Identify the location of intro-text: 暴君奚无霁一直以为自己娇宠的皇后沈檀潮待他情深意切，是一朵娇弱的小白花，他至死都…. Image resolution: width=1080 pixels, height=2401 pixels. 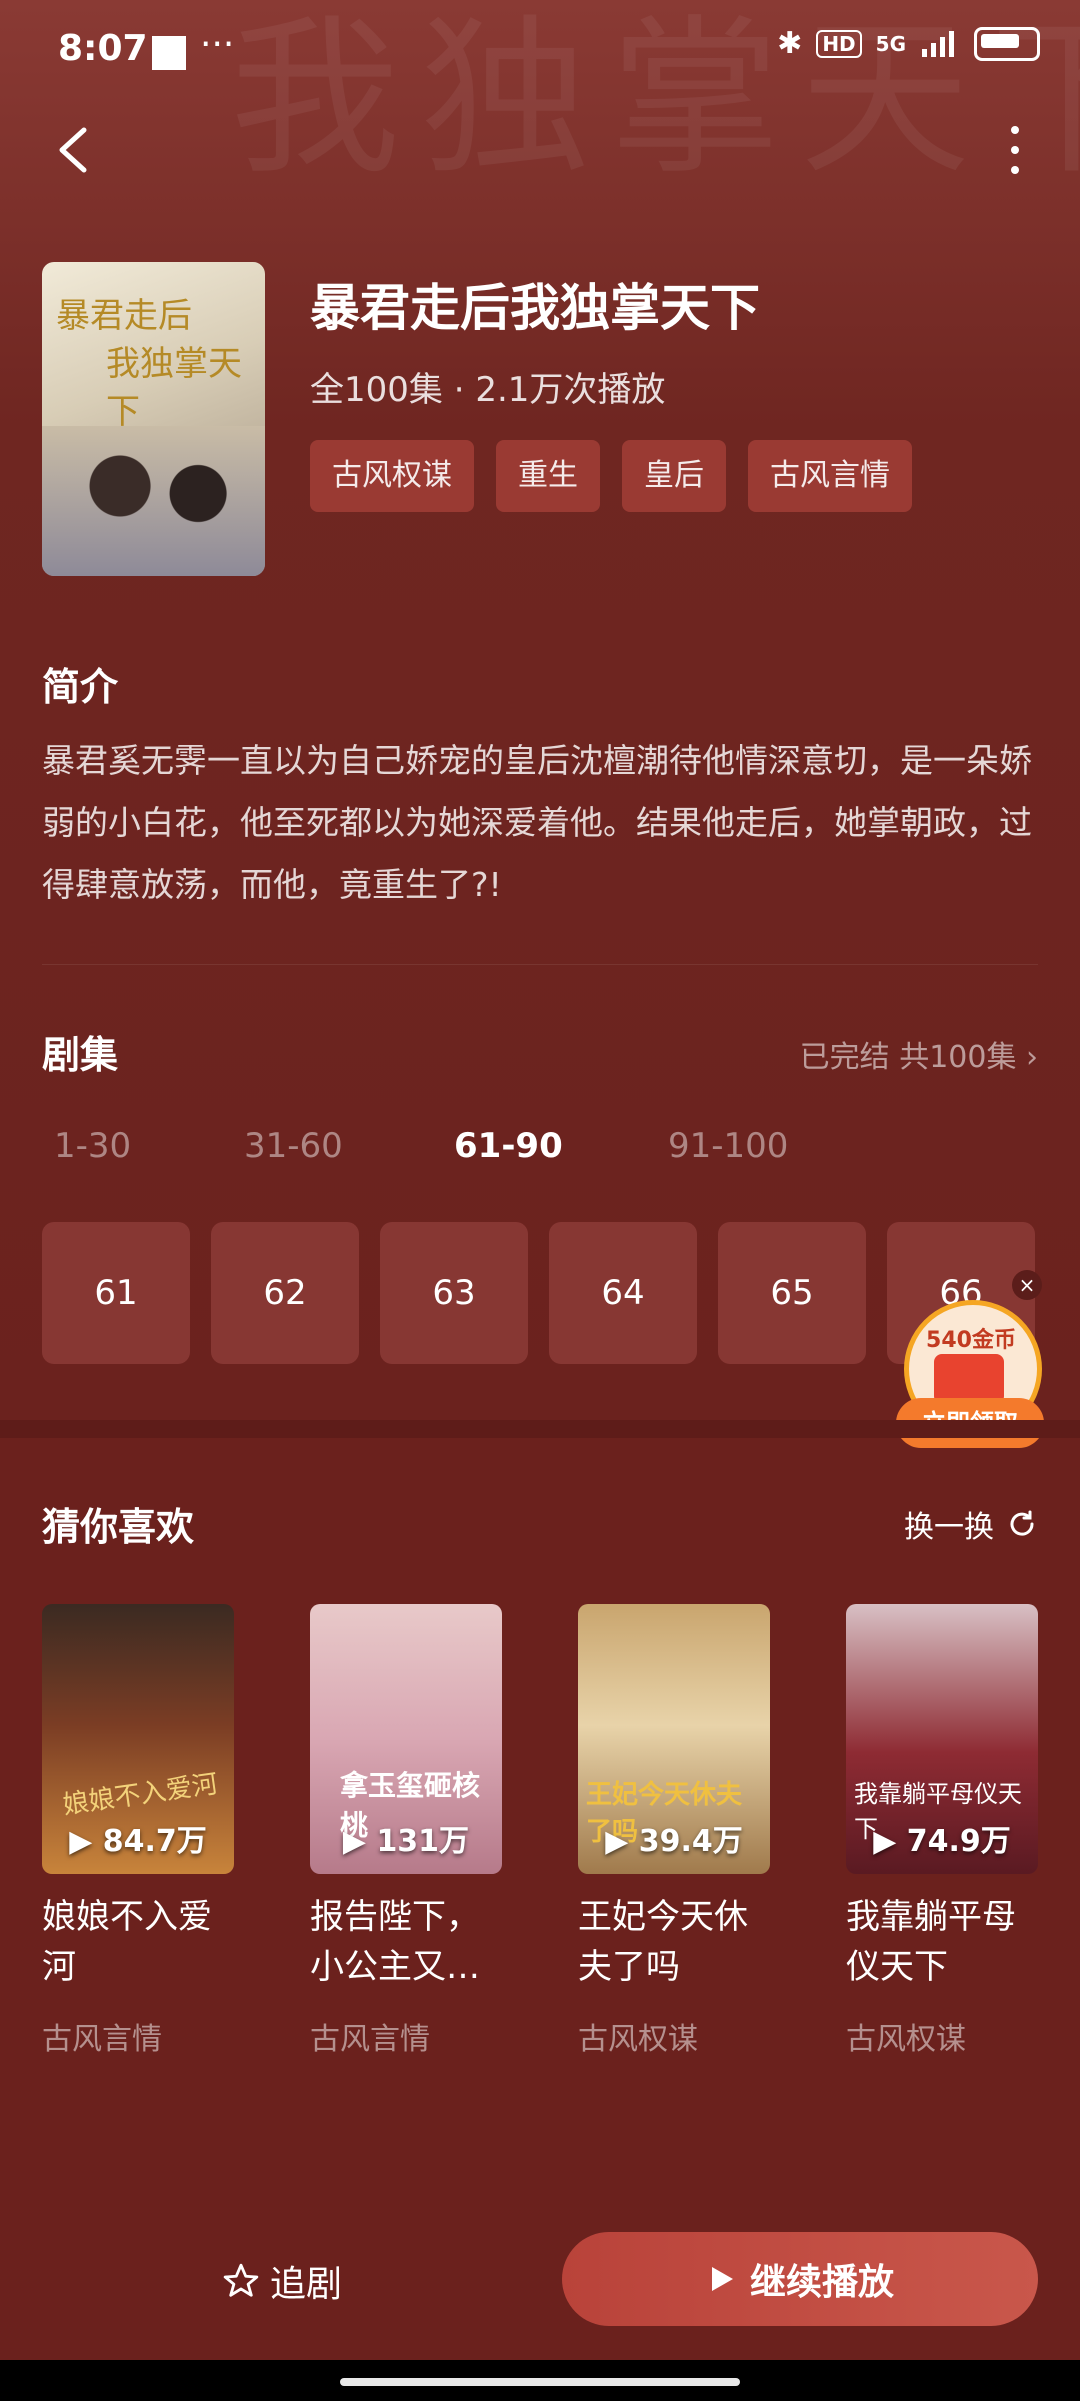
(537, 822).